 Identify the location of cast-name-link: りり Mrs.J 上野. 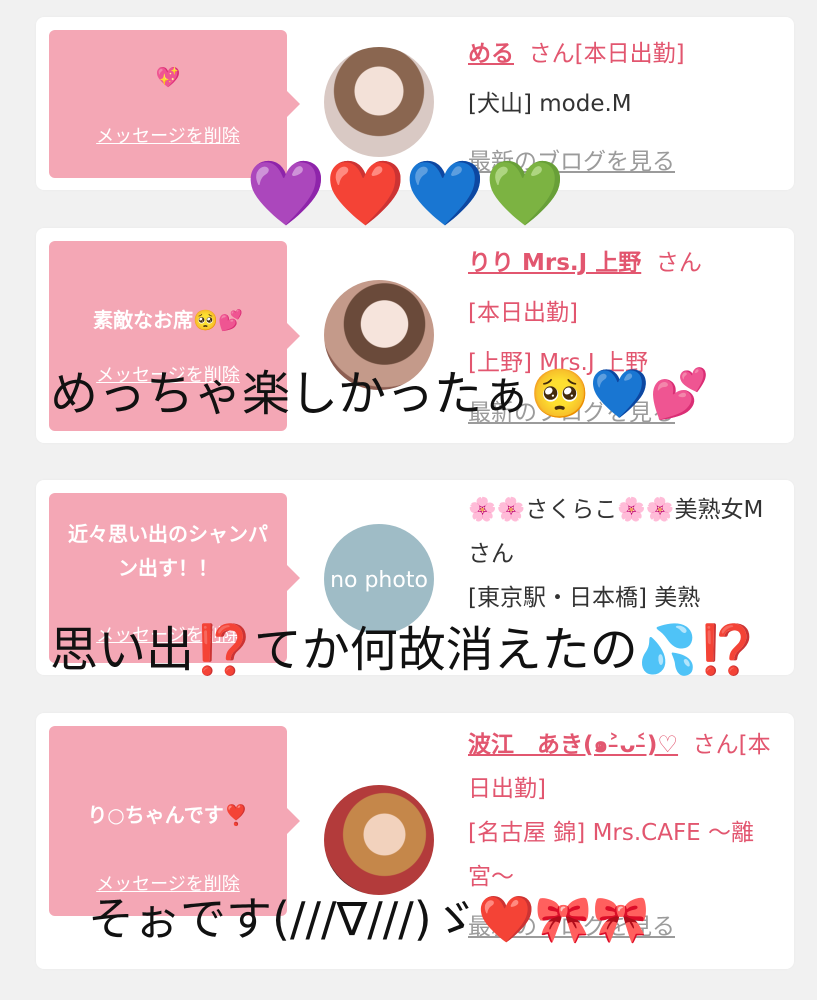
(554, 263).